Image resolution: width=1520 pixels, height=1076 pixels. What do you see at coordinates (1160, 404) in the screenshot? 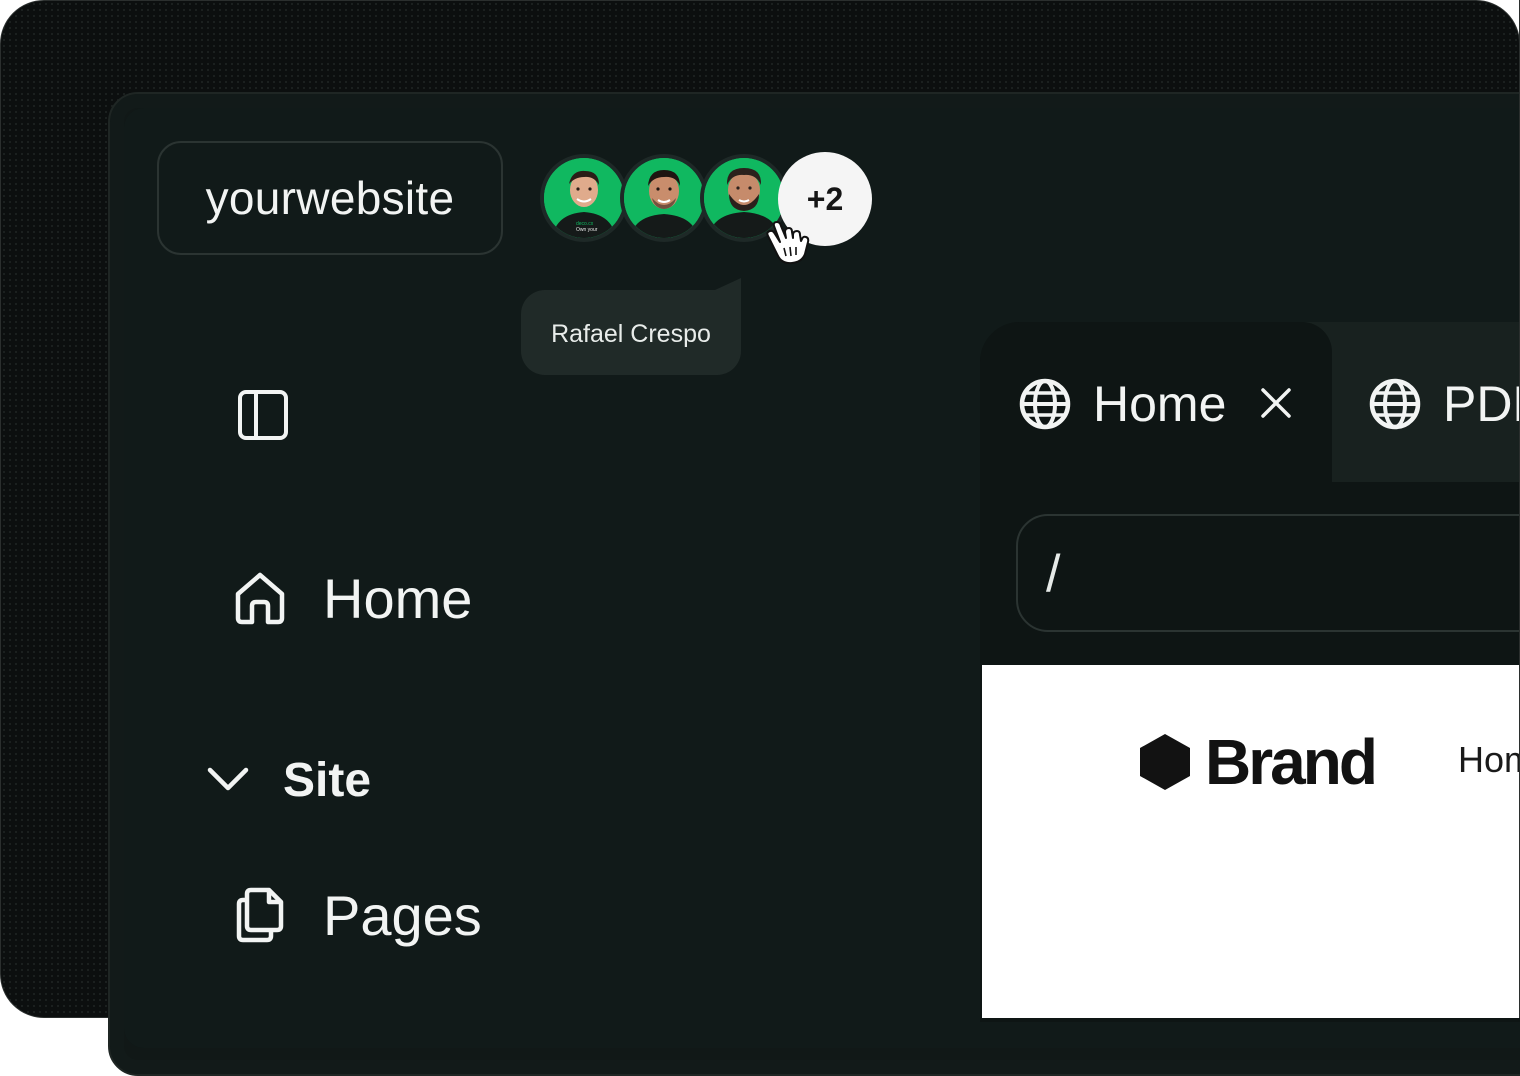
I see `tab-home-label: Home` at bounding box center [1160, 404].